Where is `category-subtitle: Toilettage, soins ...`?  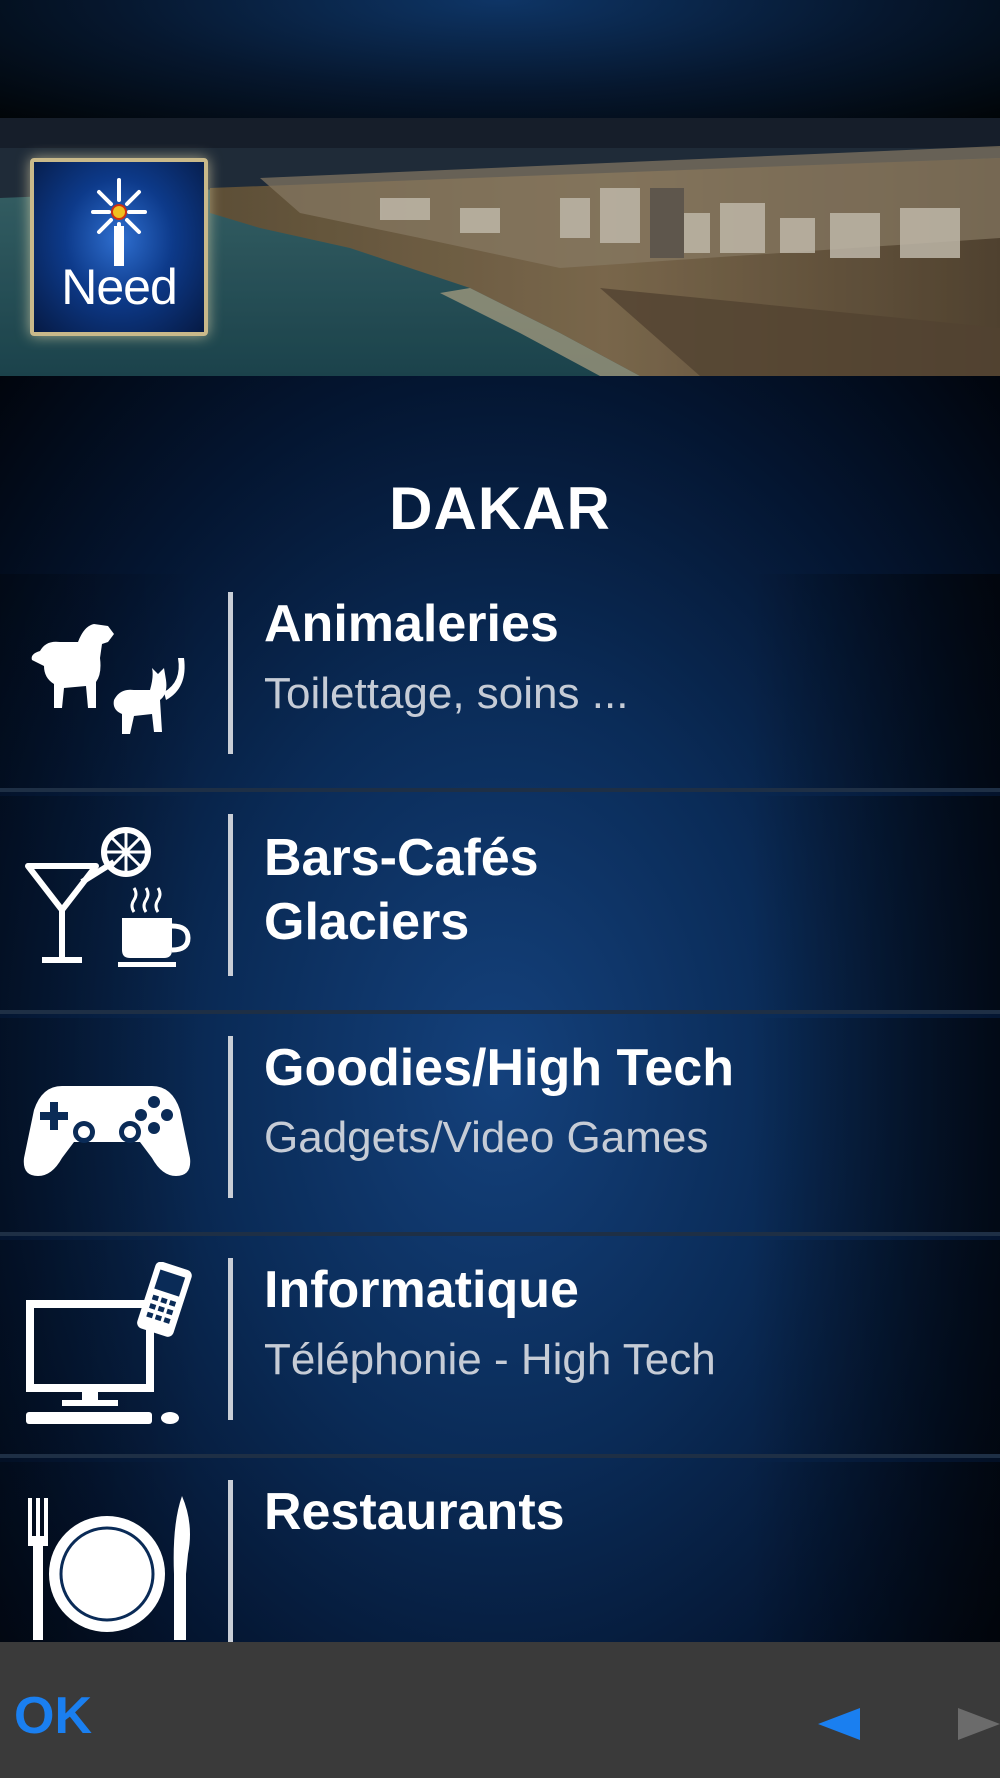
category-subtitle: Toilettage, soins ... is located at coordinates (446, 693).